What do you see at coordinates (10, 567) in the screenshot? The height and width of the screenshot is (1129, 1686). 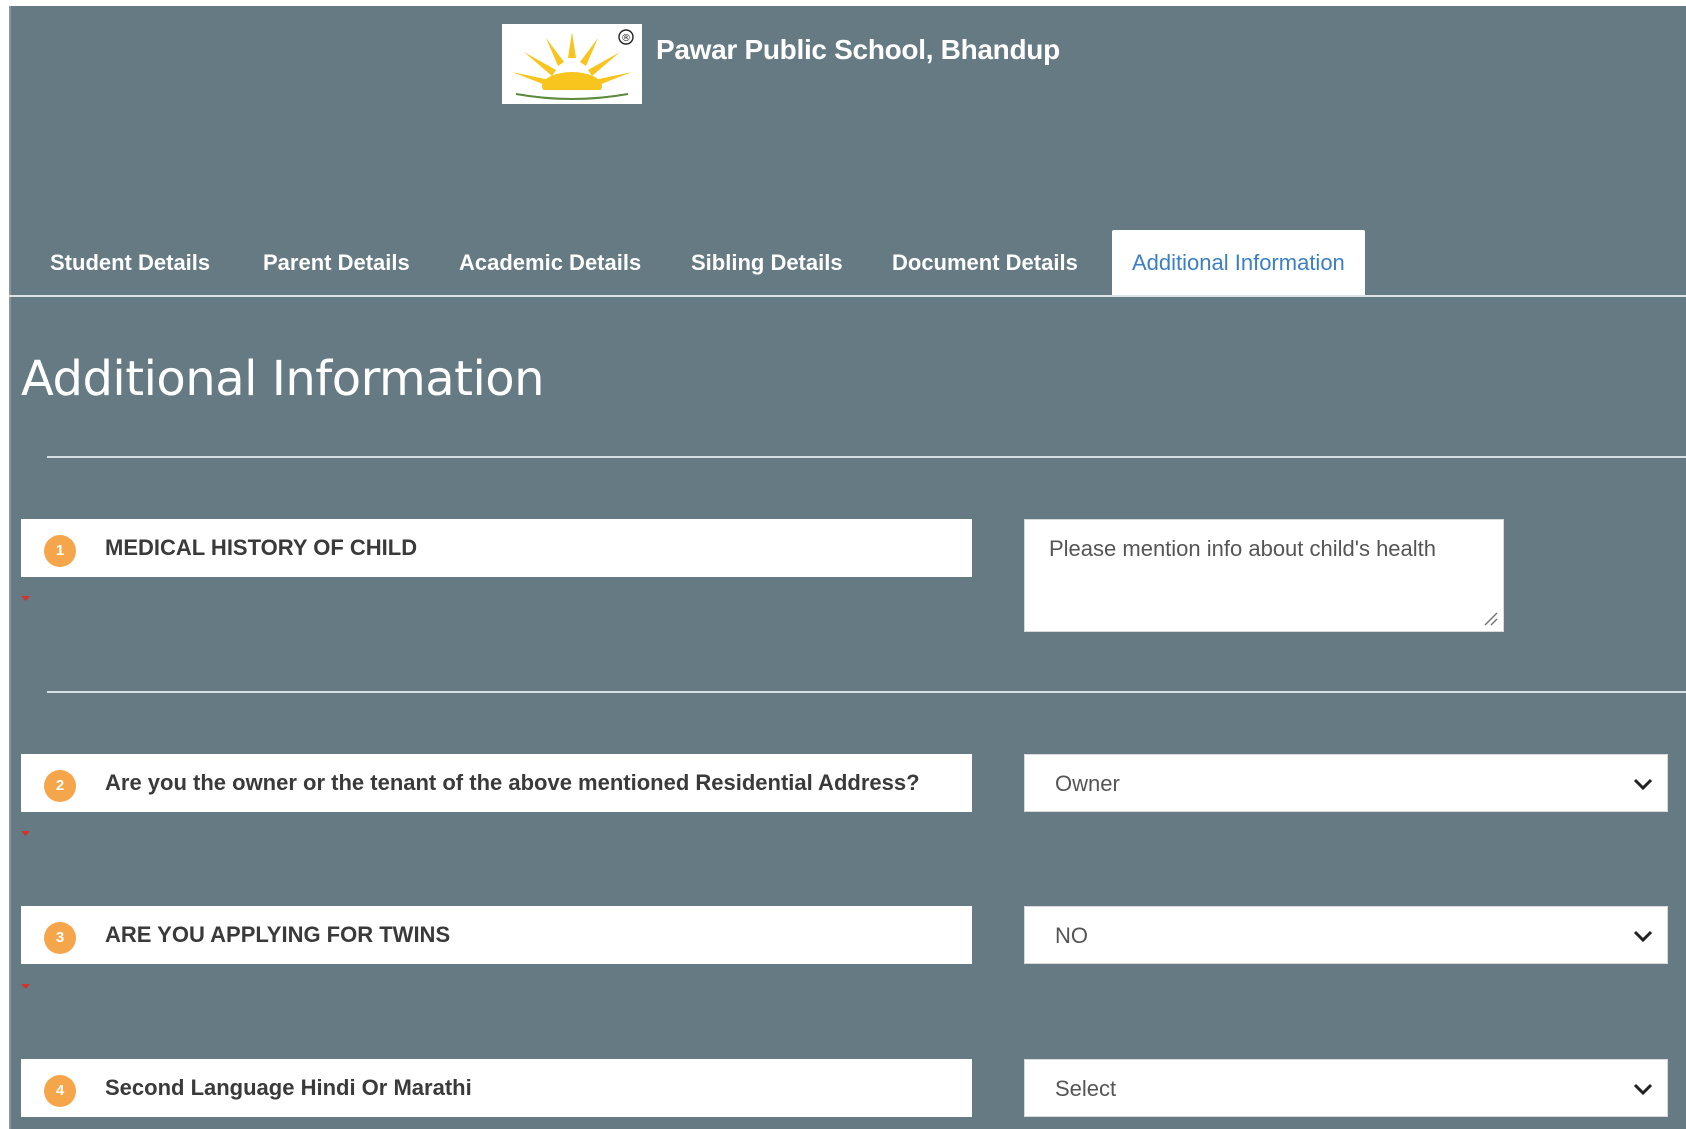 I see `left-border` at bounding box center [10, 567].